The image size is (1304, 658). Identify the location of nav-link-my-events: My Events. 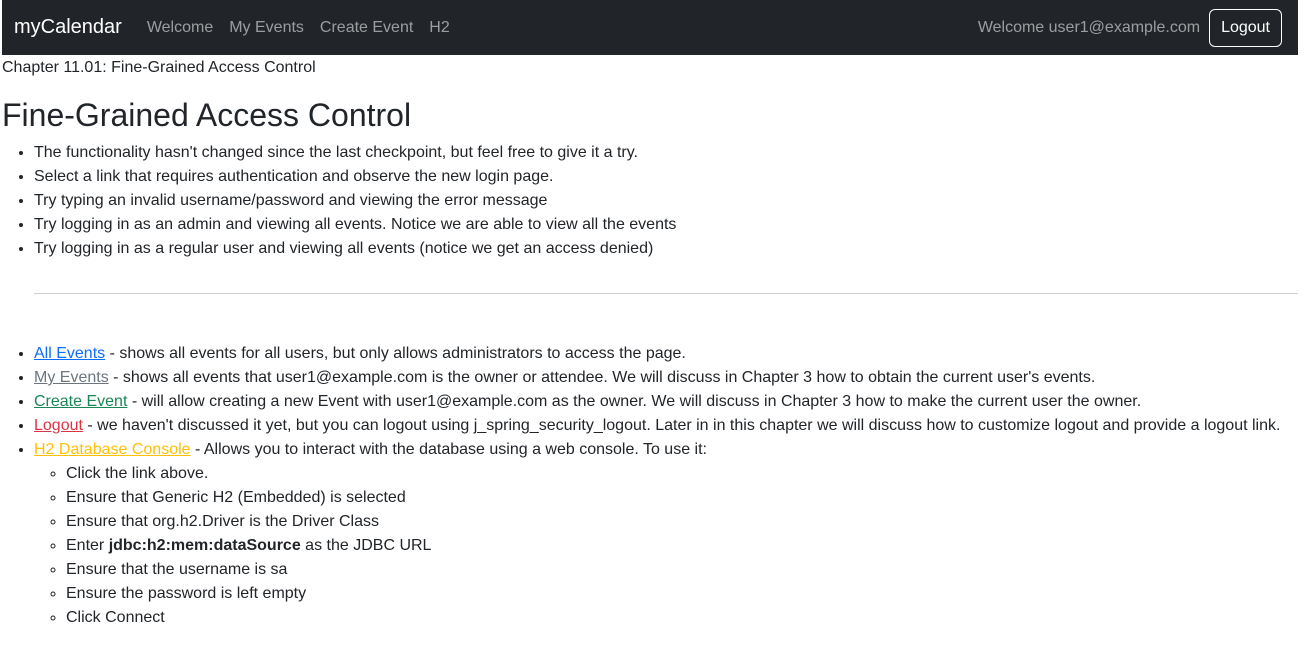
(266, 28).